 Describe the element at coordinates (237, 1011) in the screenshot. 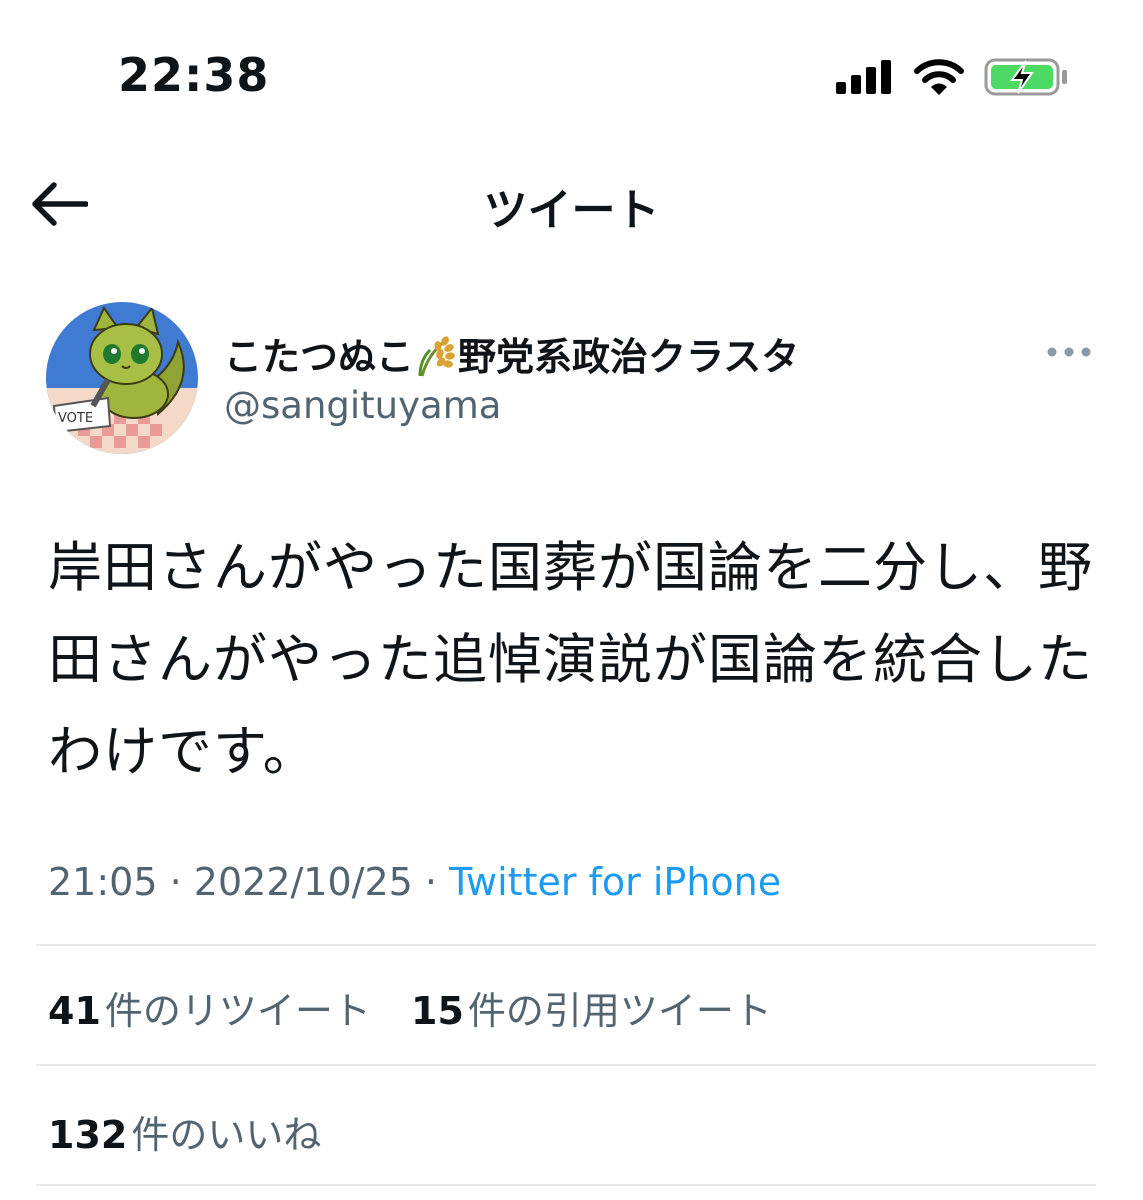

I see `retweets-label: 件のリツイート` at that location.